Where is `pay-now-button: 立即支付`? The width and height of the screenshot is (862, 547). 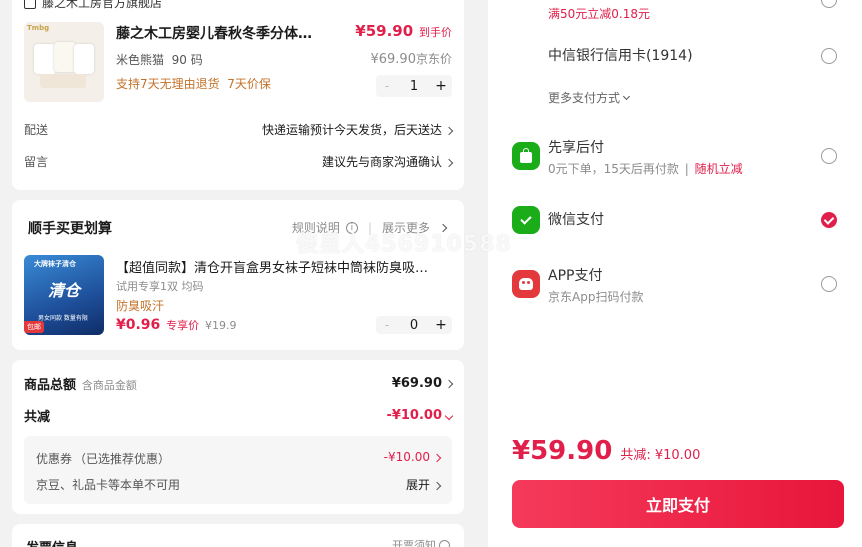
pay-now-button: 立即支付 is located at coordinates (678, 504).